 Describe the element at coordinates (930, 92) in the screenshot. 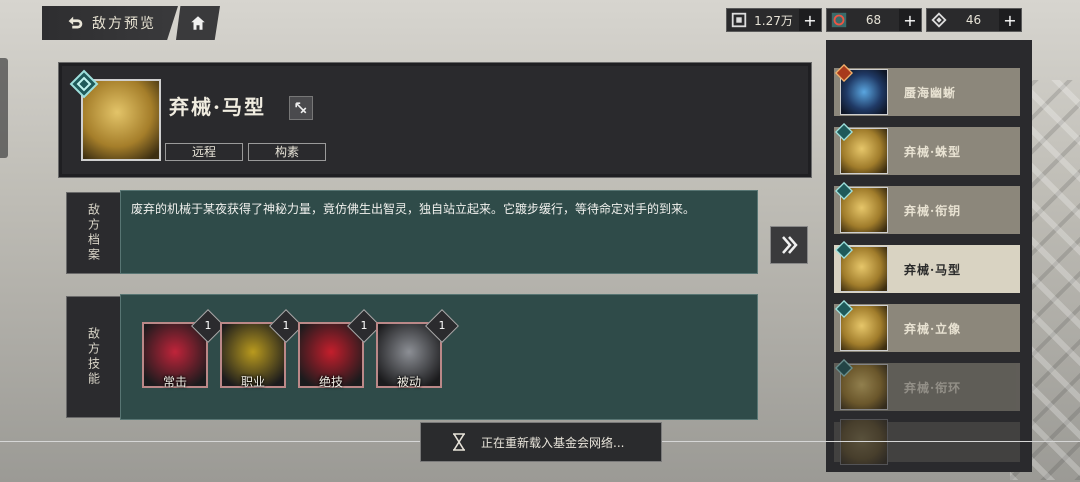

I see `enemy-list-name: 蜃海幽蜥` at that location.